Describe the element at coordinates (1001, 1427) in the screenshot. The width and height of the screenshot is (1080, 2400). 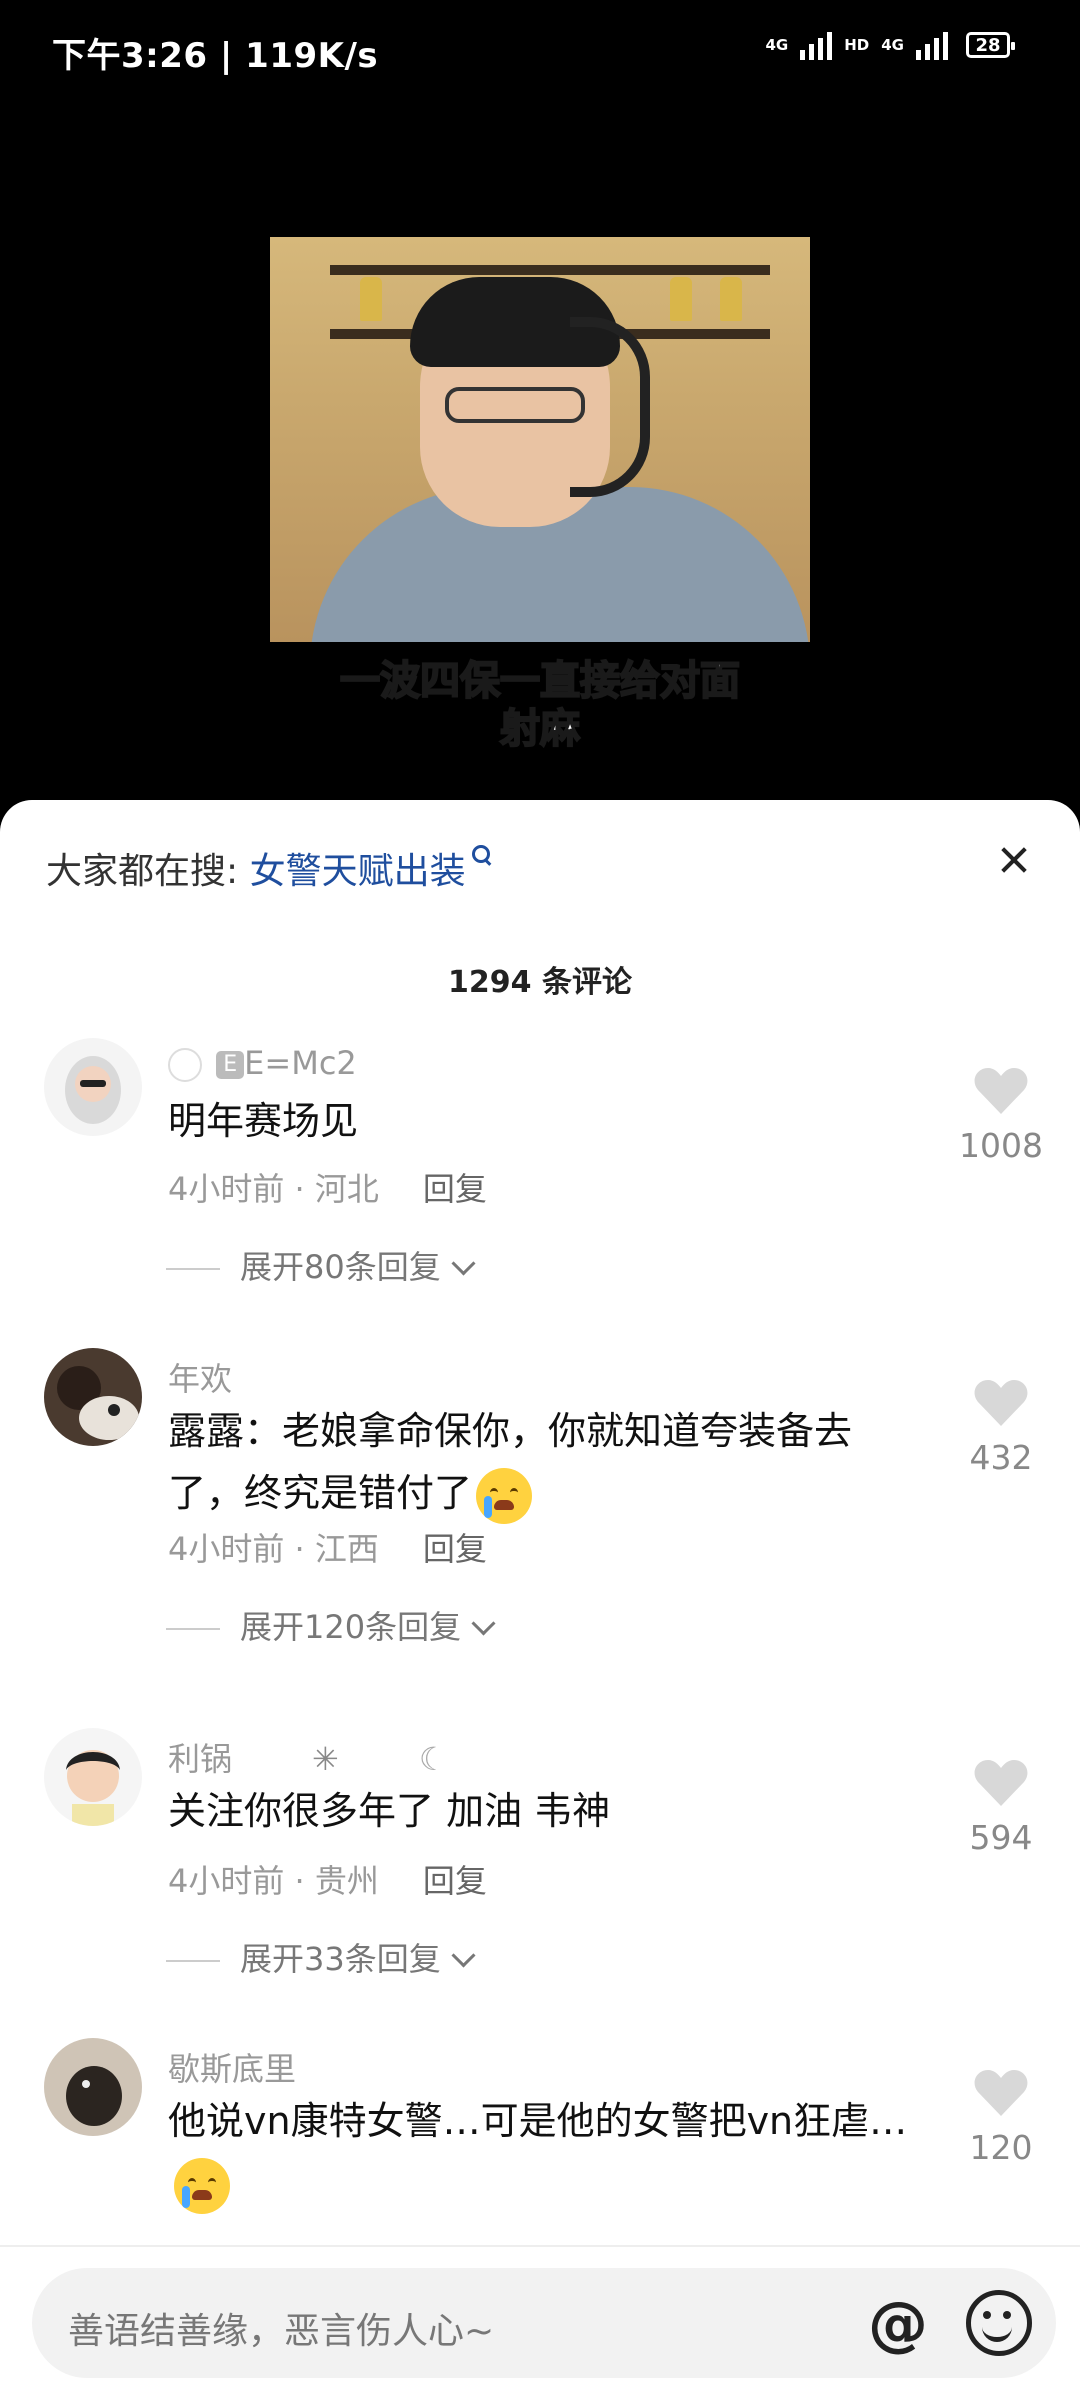
I see `like-button: 432` at that location.